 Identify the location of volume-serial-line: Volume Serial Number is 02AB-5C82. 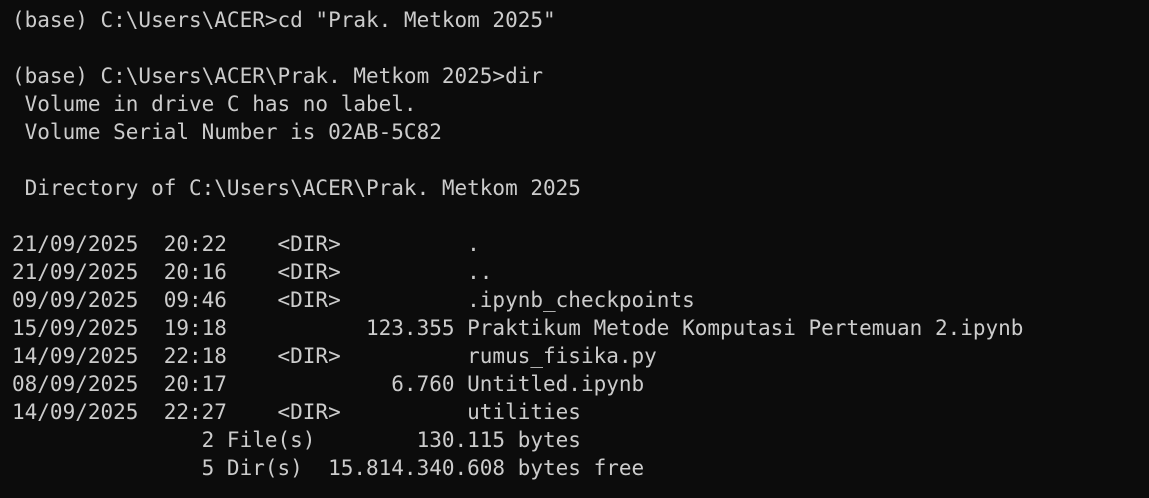
(227, 132).